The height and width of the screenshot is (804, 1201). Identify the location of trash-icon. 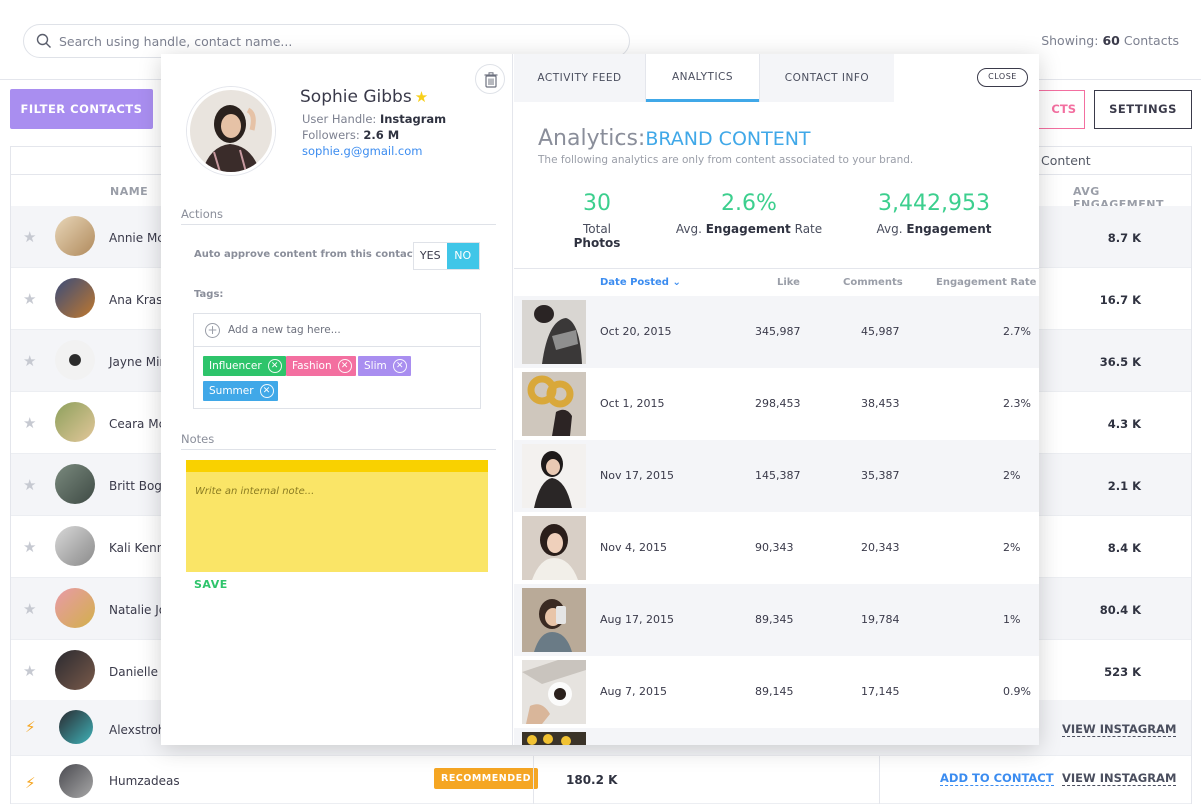
(491, 80).